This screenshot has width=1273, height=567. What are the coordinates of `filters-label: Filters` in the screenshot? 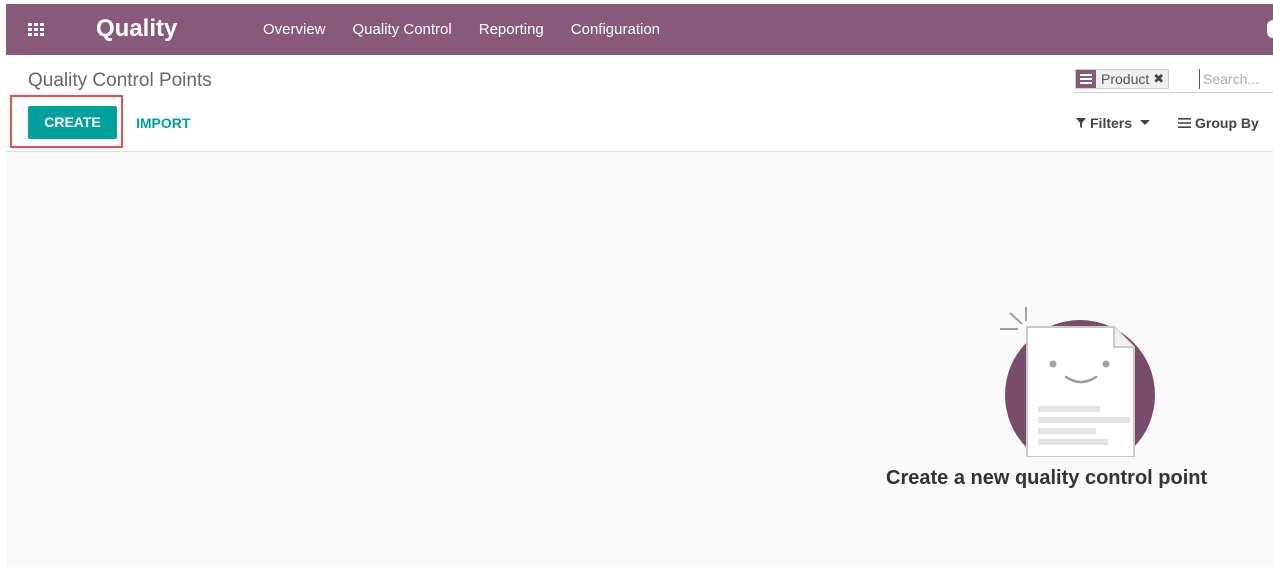 It's located at (1111, 123).